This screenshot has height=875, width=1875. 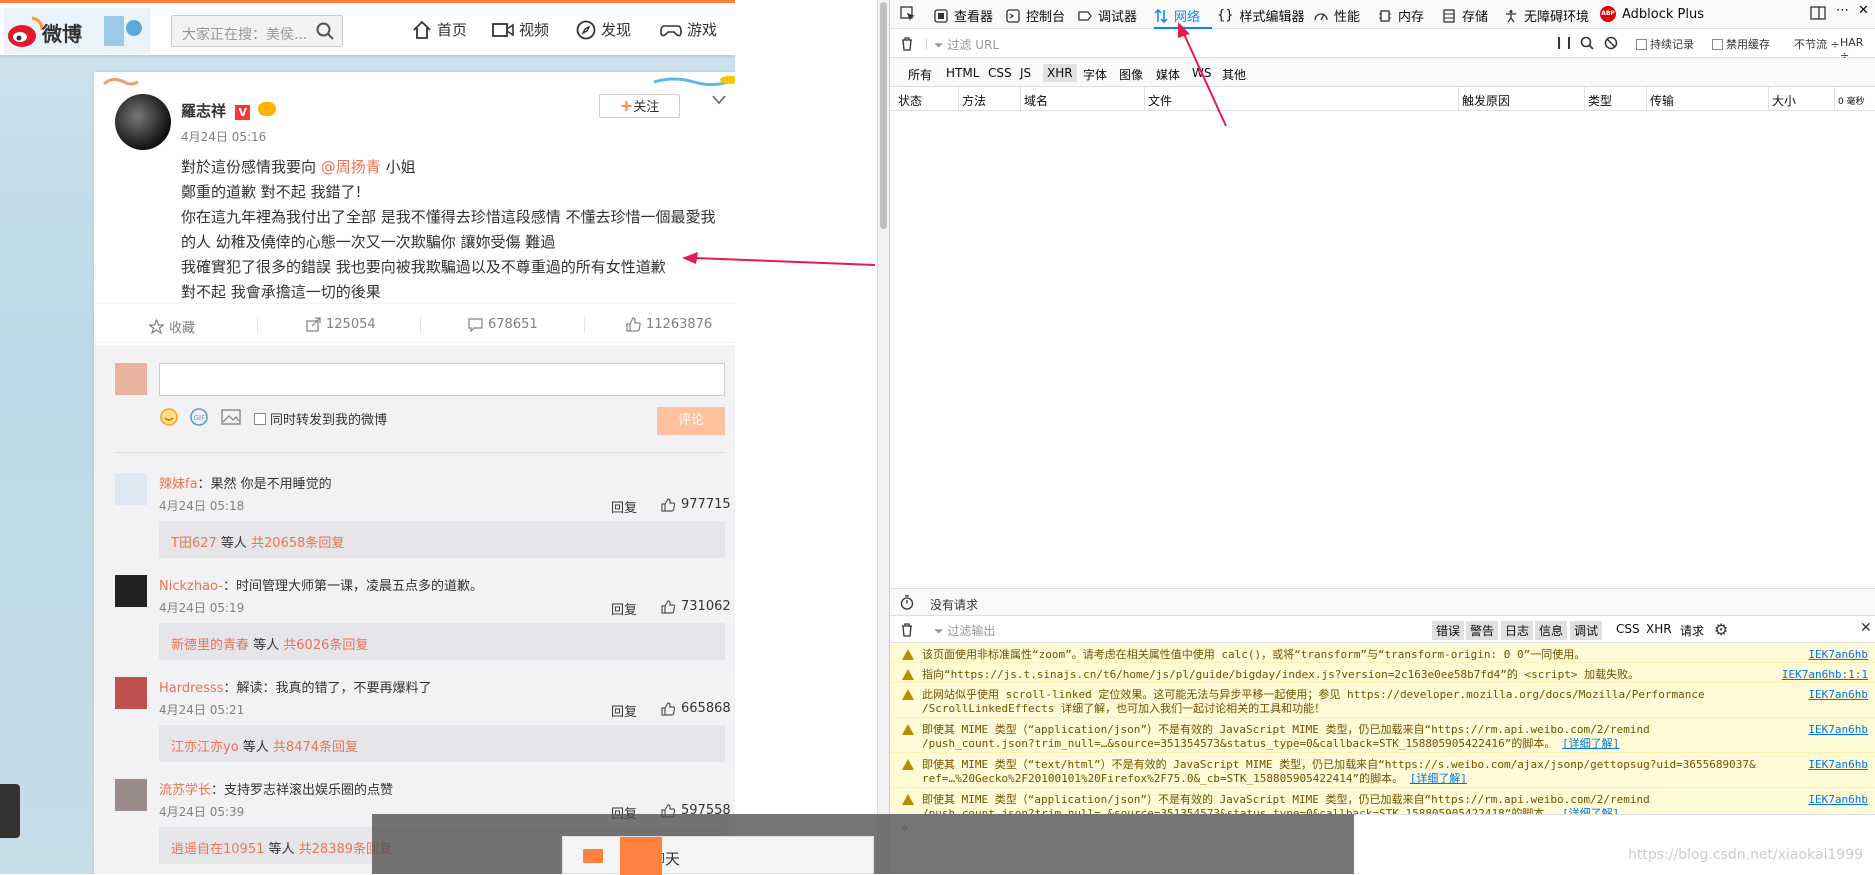 I want to click on chat-bubble-icon, so click(x=641, y=856).